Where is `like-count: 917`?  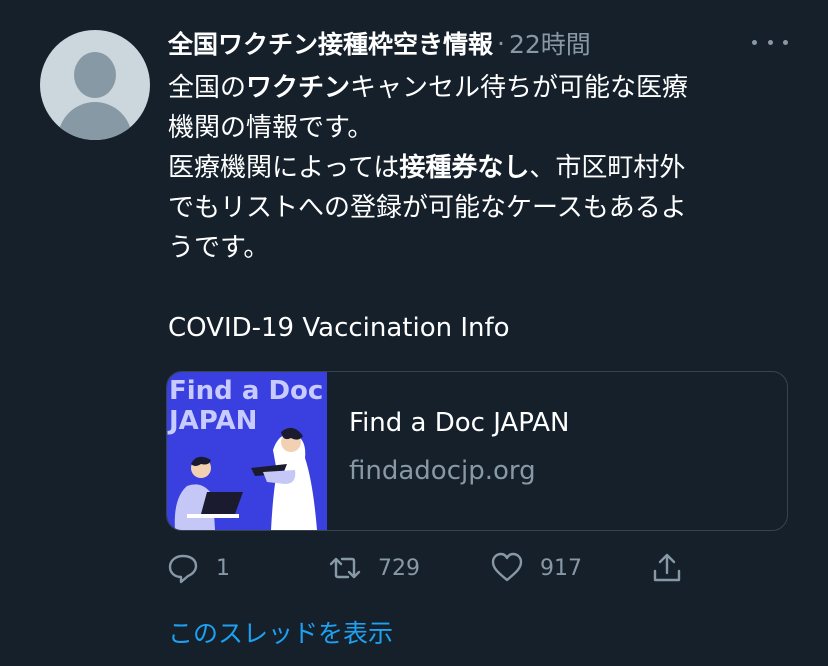
like-count: 917 is located at coordinates (561, 568).